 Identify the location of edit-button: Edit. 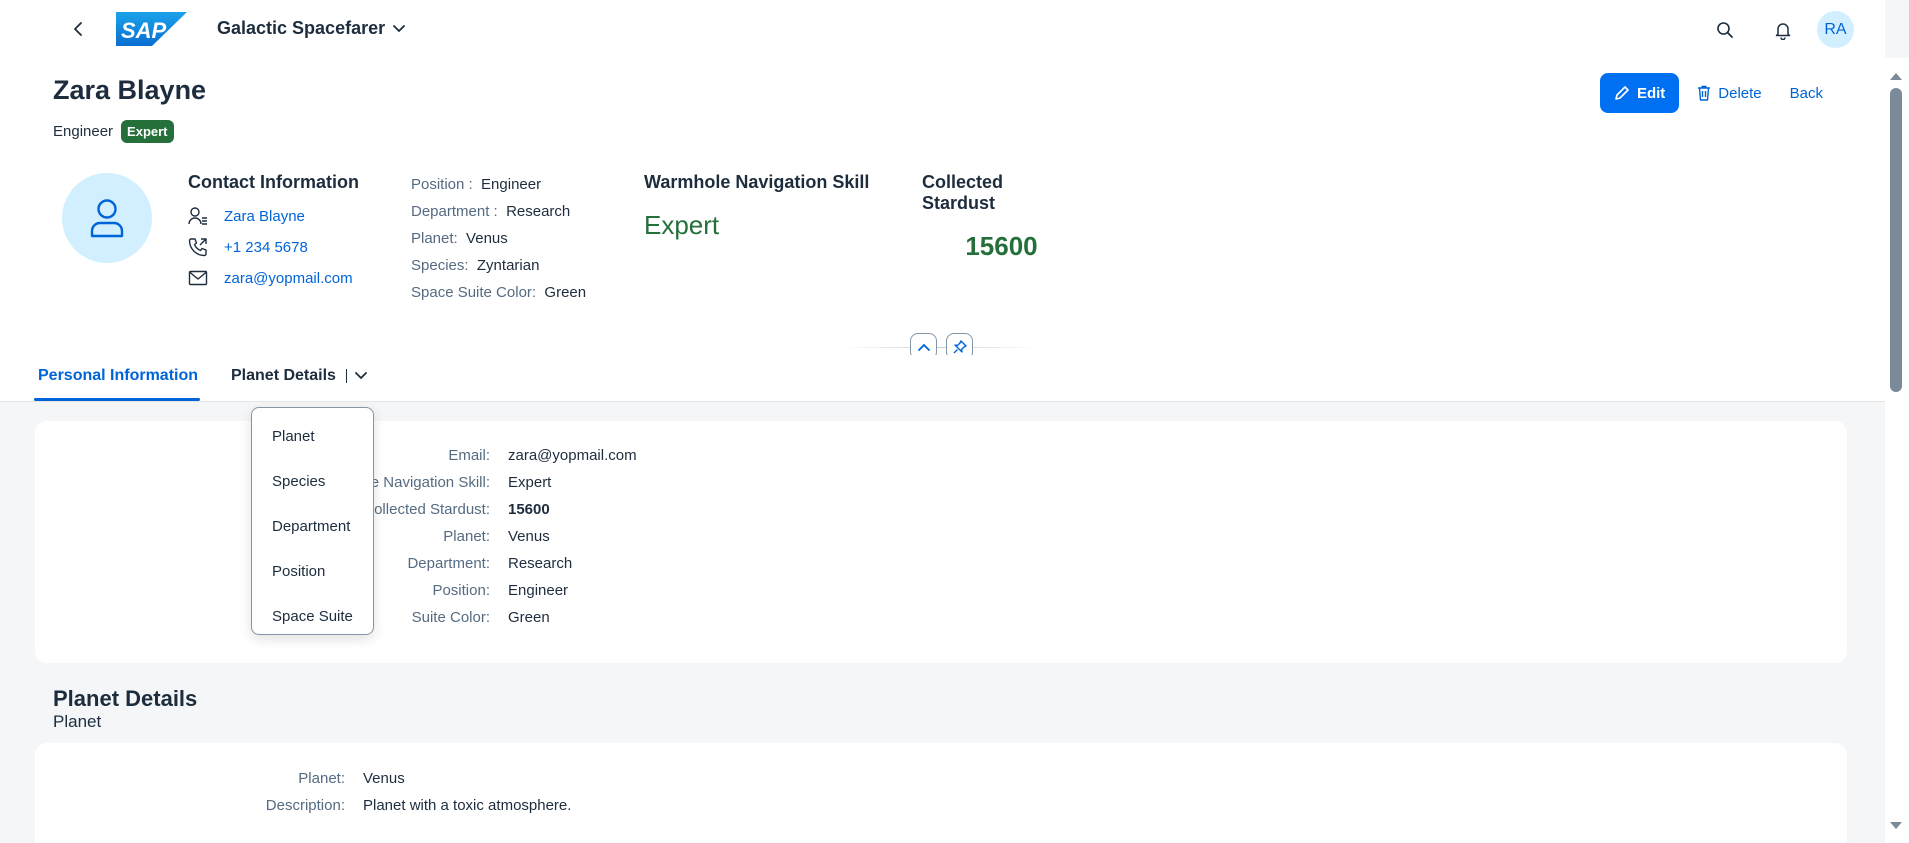
(1639, 93).